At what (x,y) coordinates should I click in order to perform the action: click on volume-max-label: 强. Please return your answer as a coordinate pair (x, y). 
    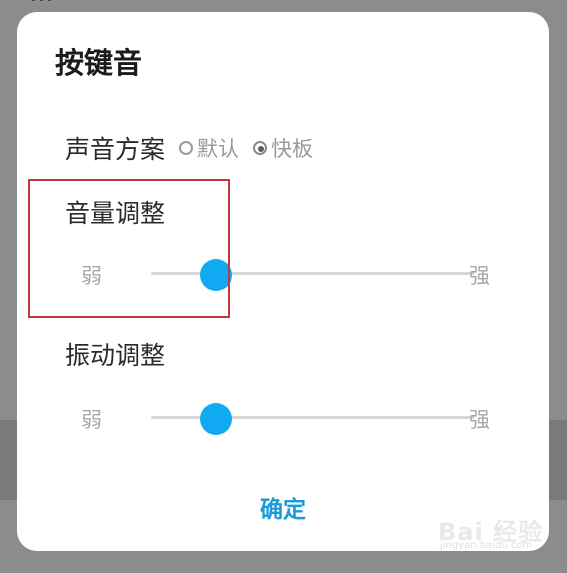
    Looking at the image, I should click on (479, 276).